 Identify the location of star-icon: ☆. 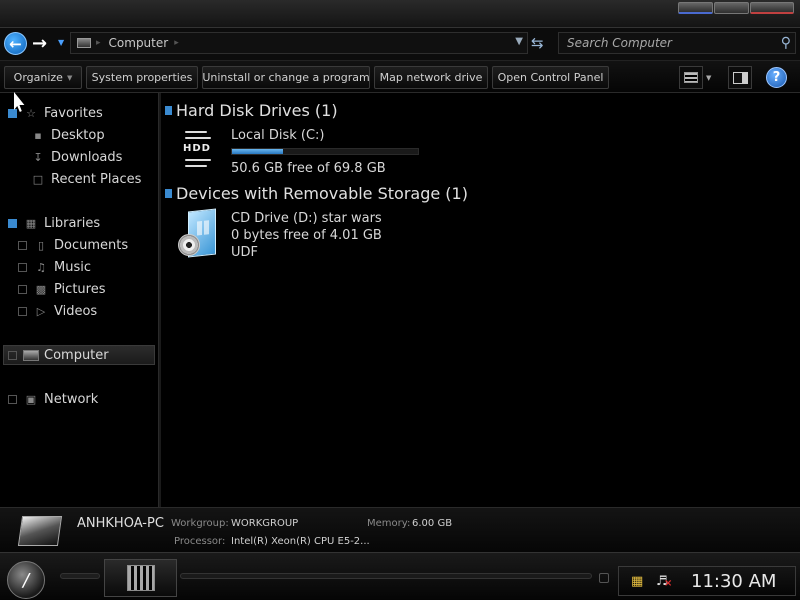
(31, 113).